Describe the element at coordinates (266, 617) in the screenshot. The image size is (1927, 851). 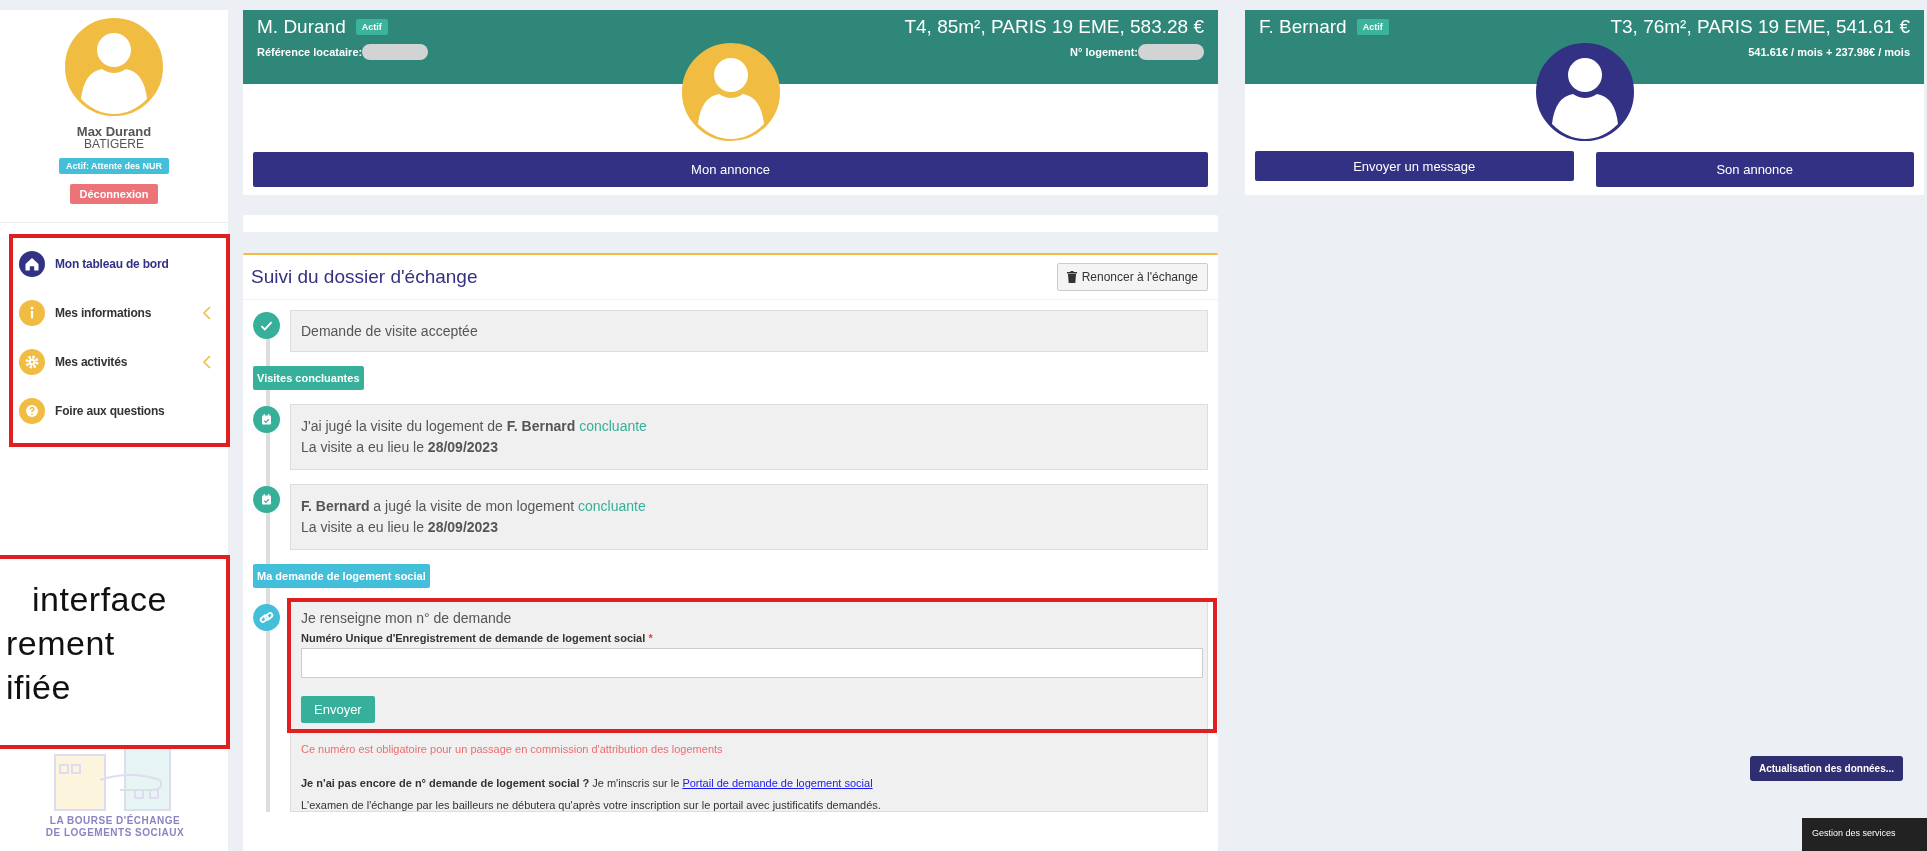
I see `link-icon` at that location.